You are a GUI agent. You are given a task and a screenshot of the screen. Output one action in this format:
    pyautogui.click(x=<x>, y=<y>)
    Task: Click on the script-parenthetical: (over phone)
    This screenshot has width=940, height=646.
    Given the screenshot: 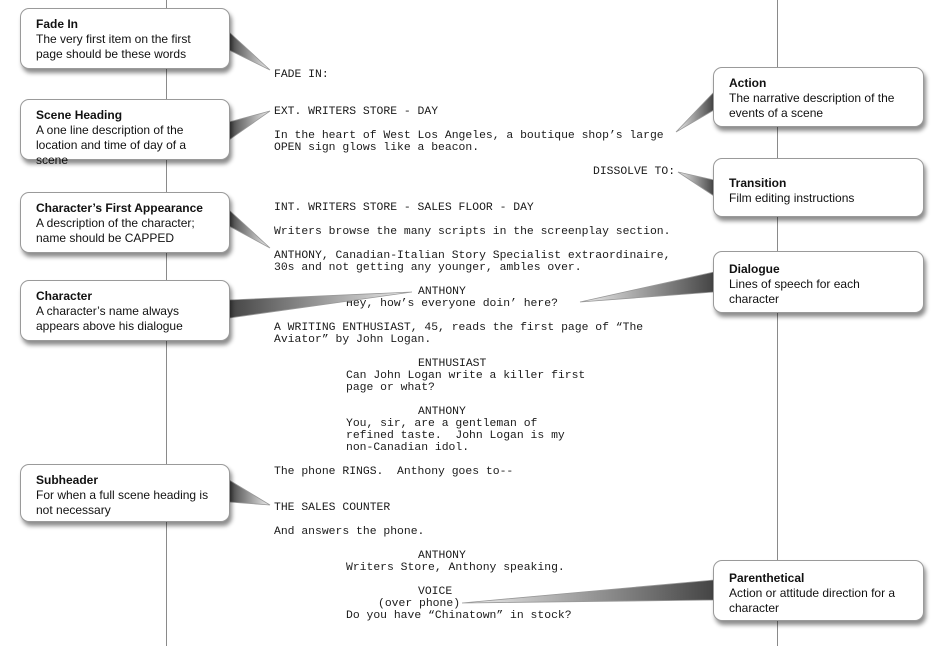 What is the action you would take?
    pyautogui.click(x=419, y=604)
    